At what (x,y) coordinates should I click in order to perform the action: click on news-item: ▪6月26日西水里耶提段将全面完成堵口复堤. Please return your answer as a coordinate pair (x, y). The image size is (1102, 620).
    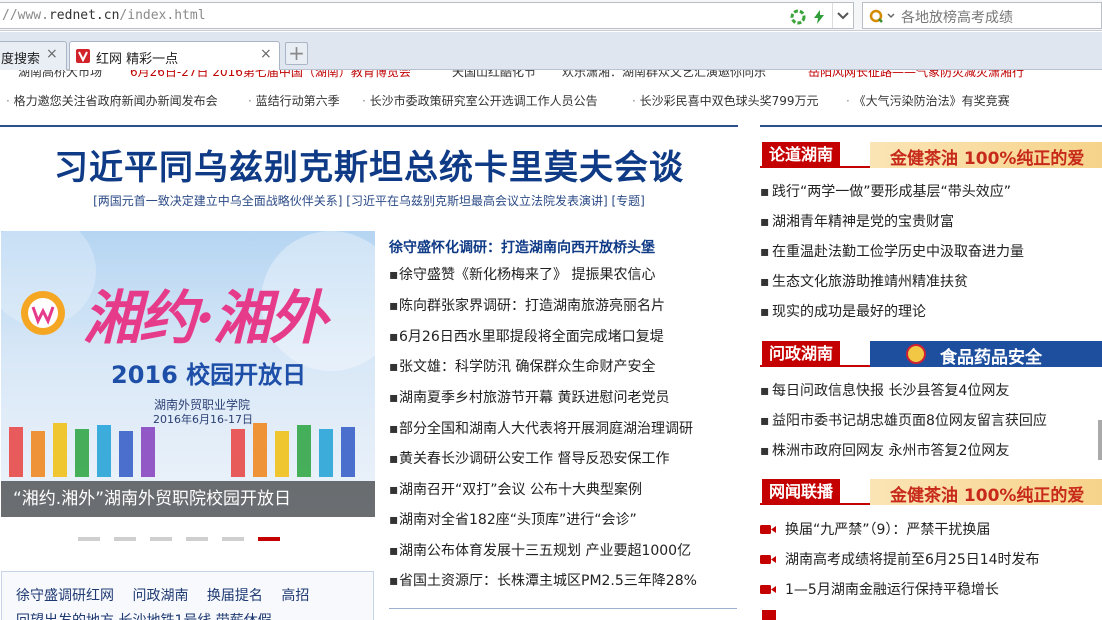
    Looking at the image, I should click on (526, 337).